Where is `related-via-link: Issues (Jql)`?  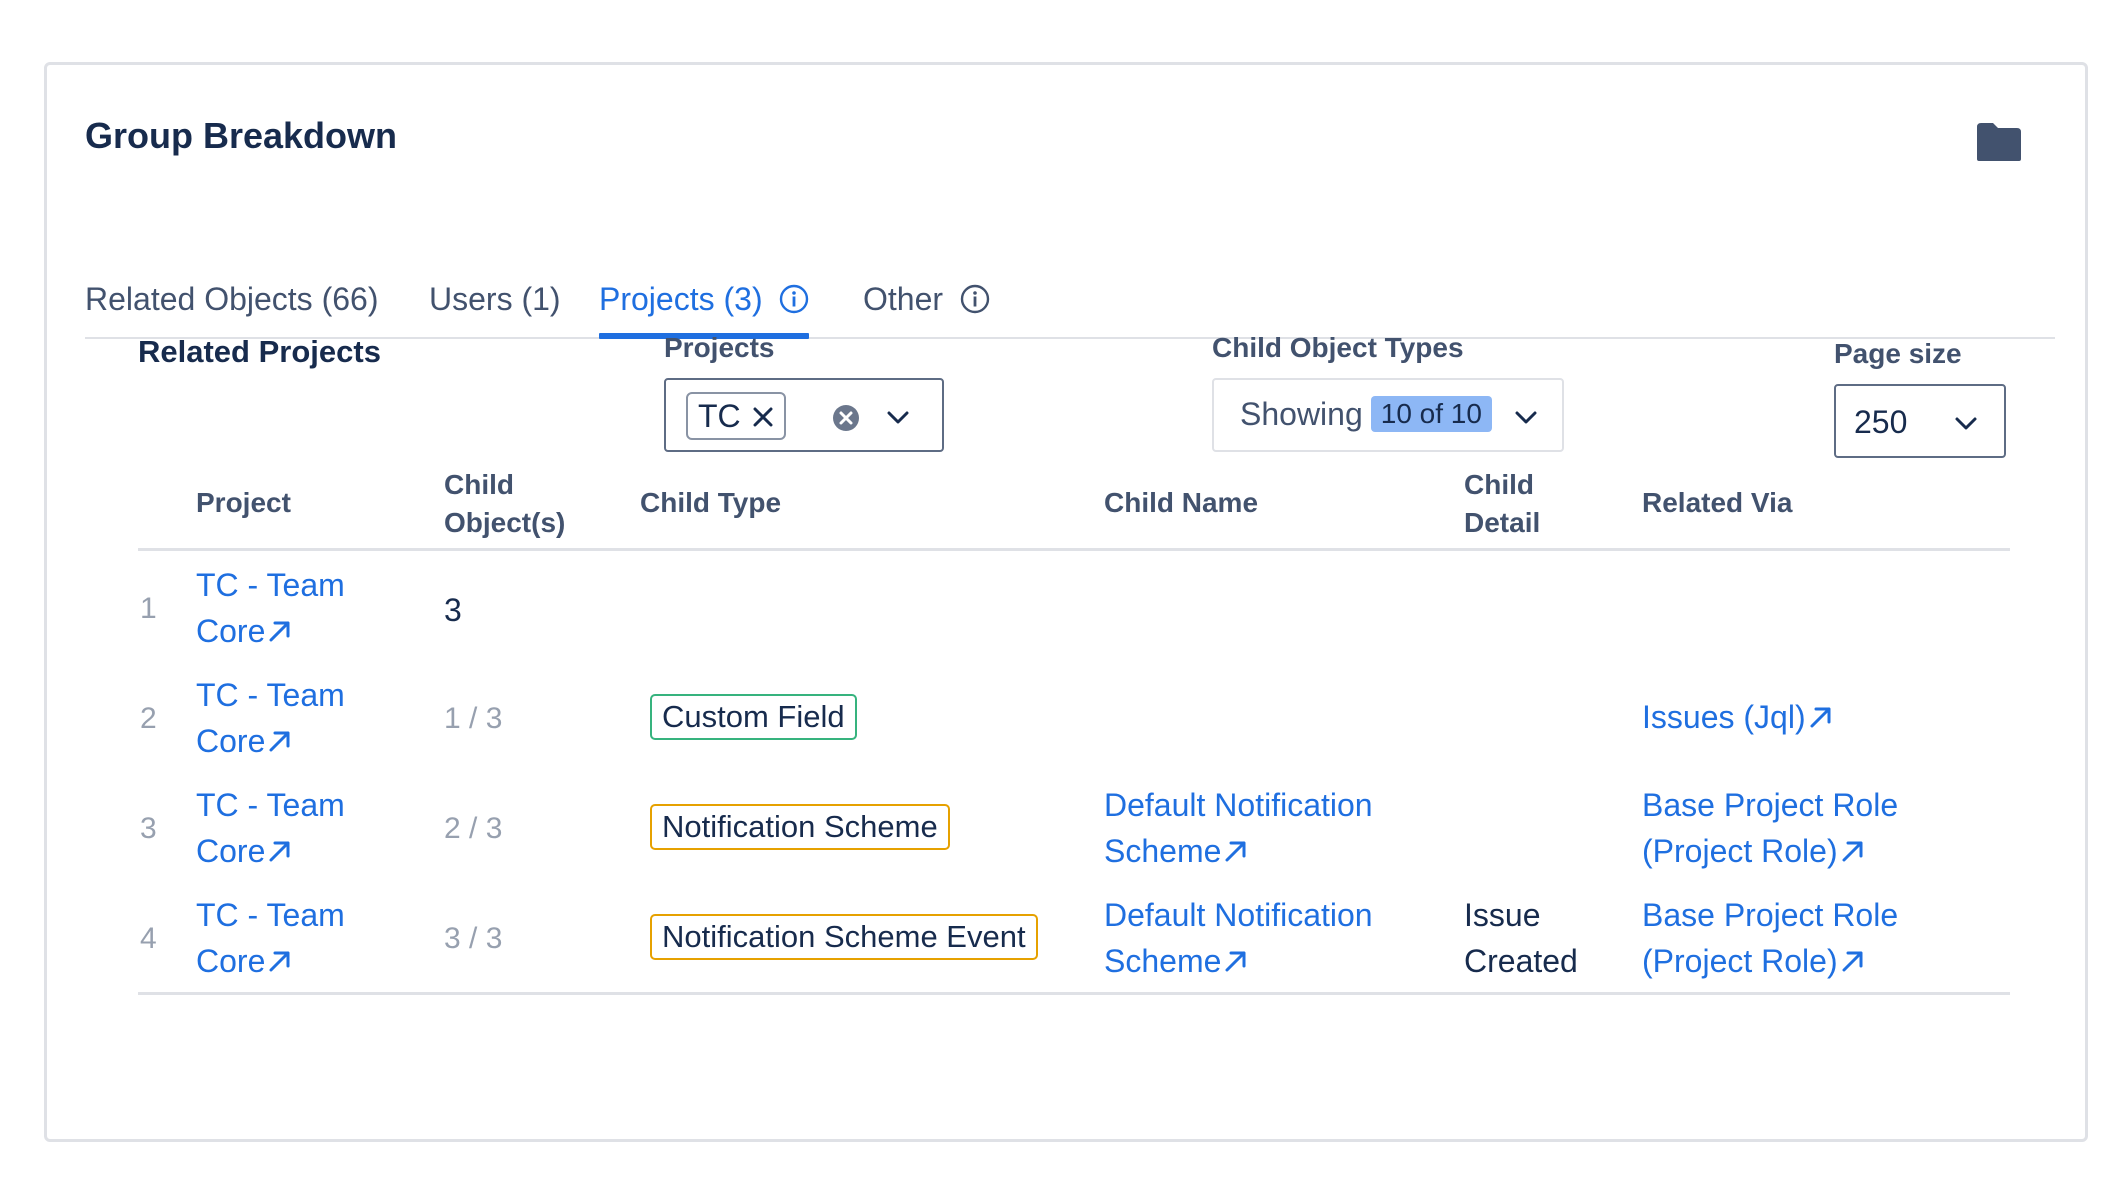
related-via-link: Issues (Jql) is located at coordinates (1738, 717).